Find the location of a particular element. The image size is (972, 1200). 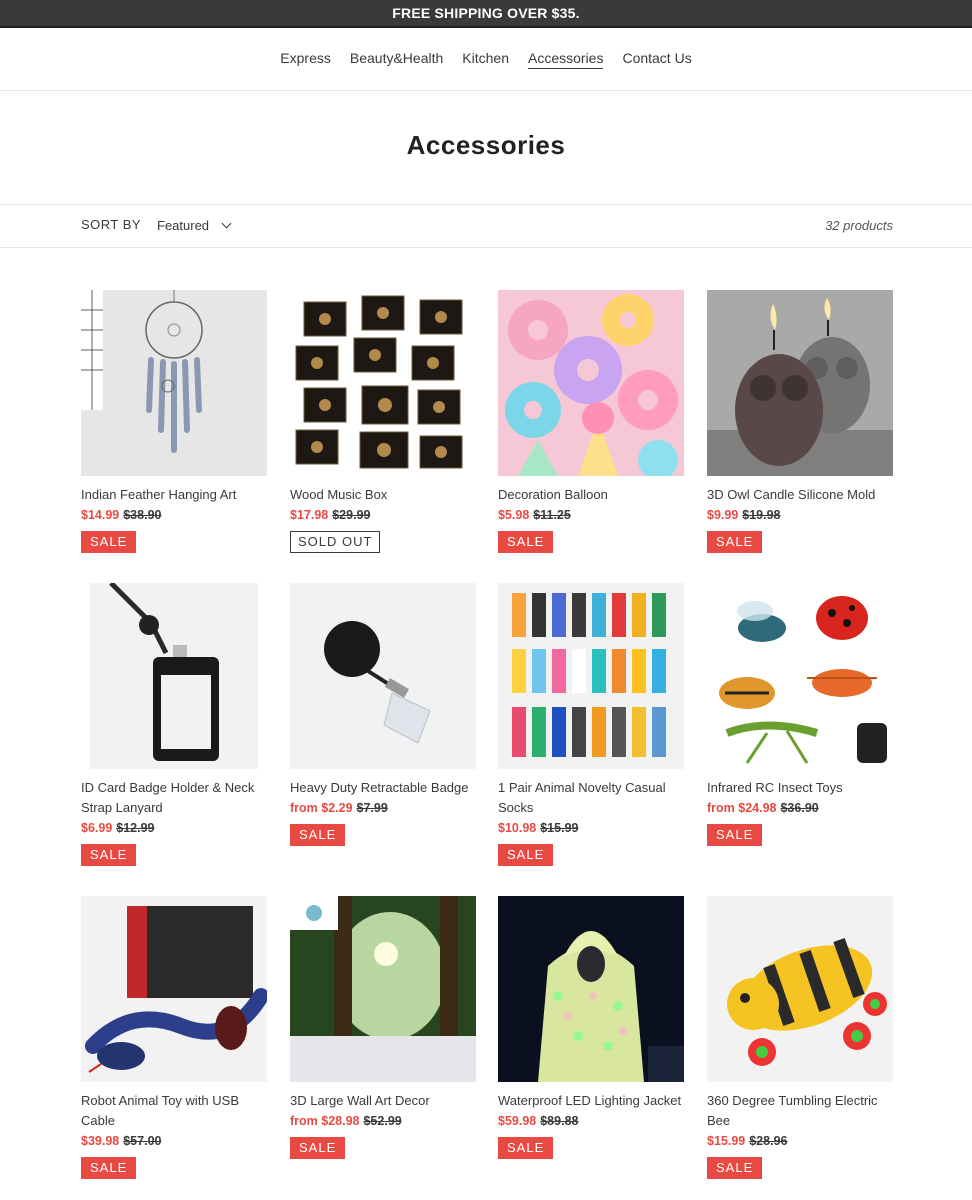

price-row: from $2.29 $7.99 is located at coordinates (383, 808).